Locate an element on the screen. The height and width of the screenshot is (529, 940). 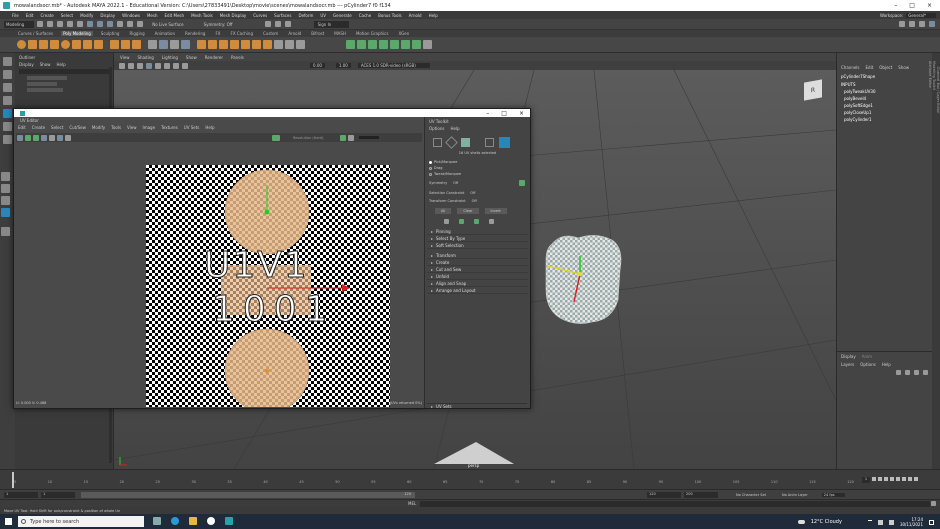
shelf-tab-rigging: Rigging is located at coordinates (136, 33).